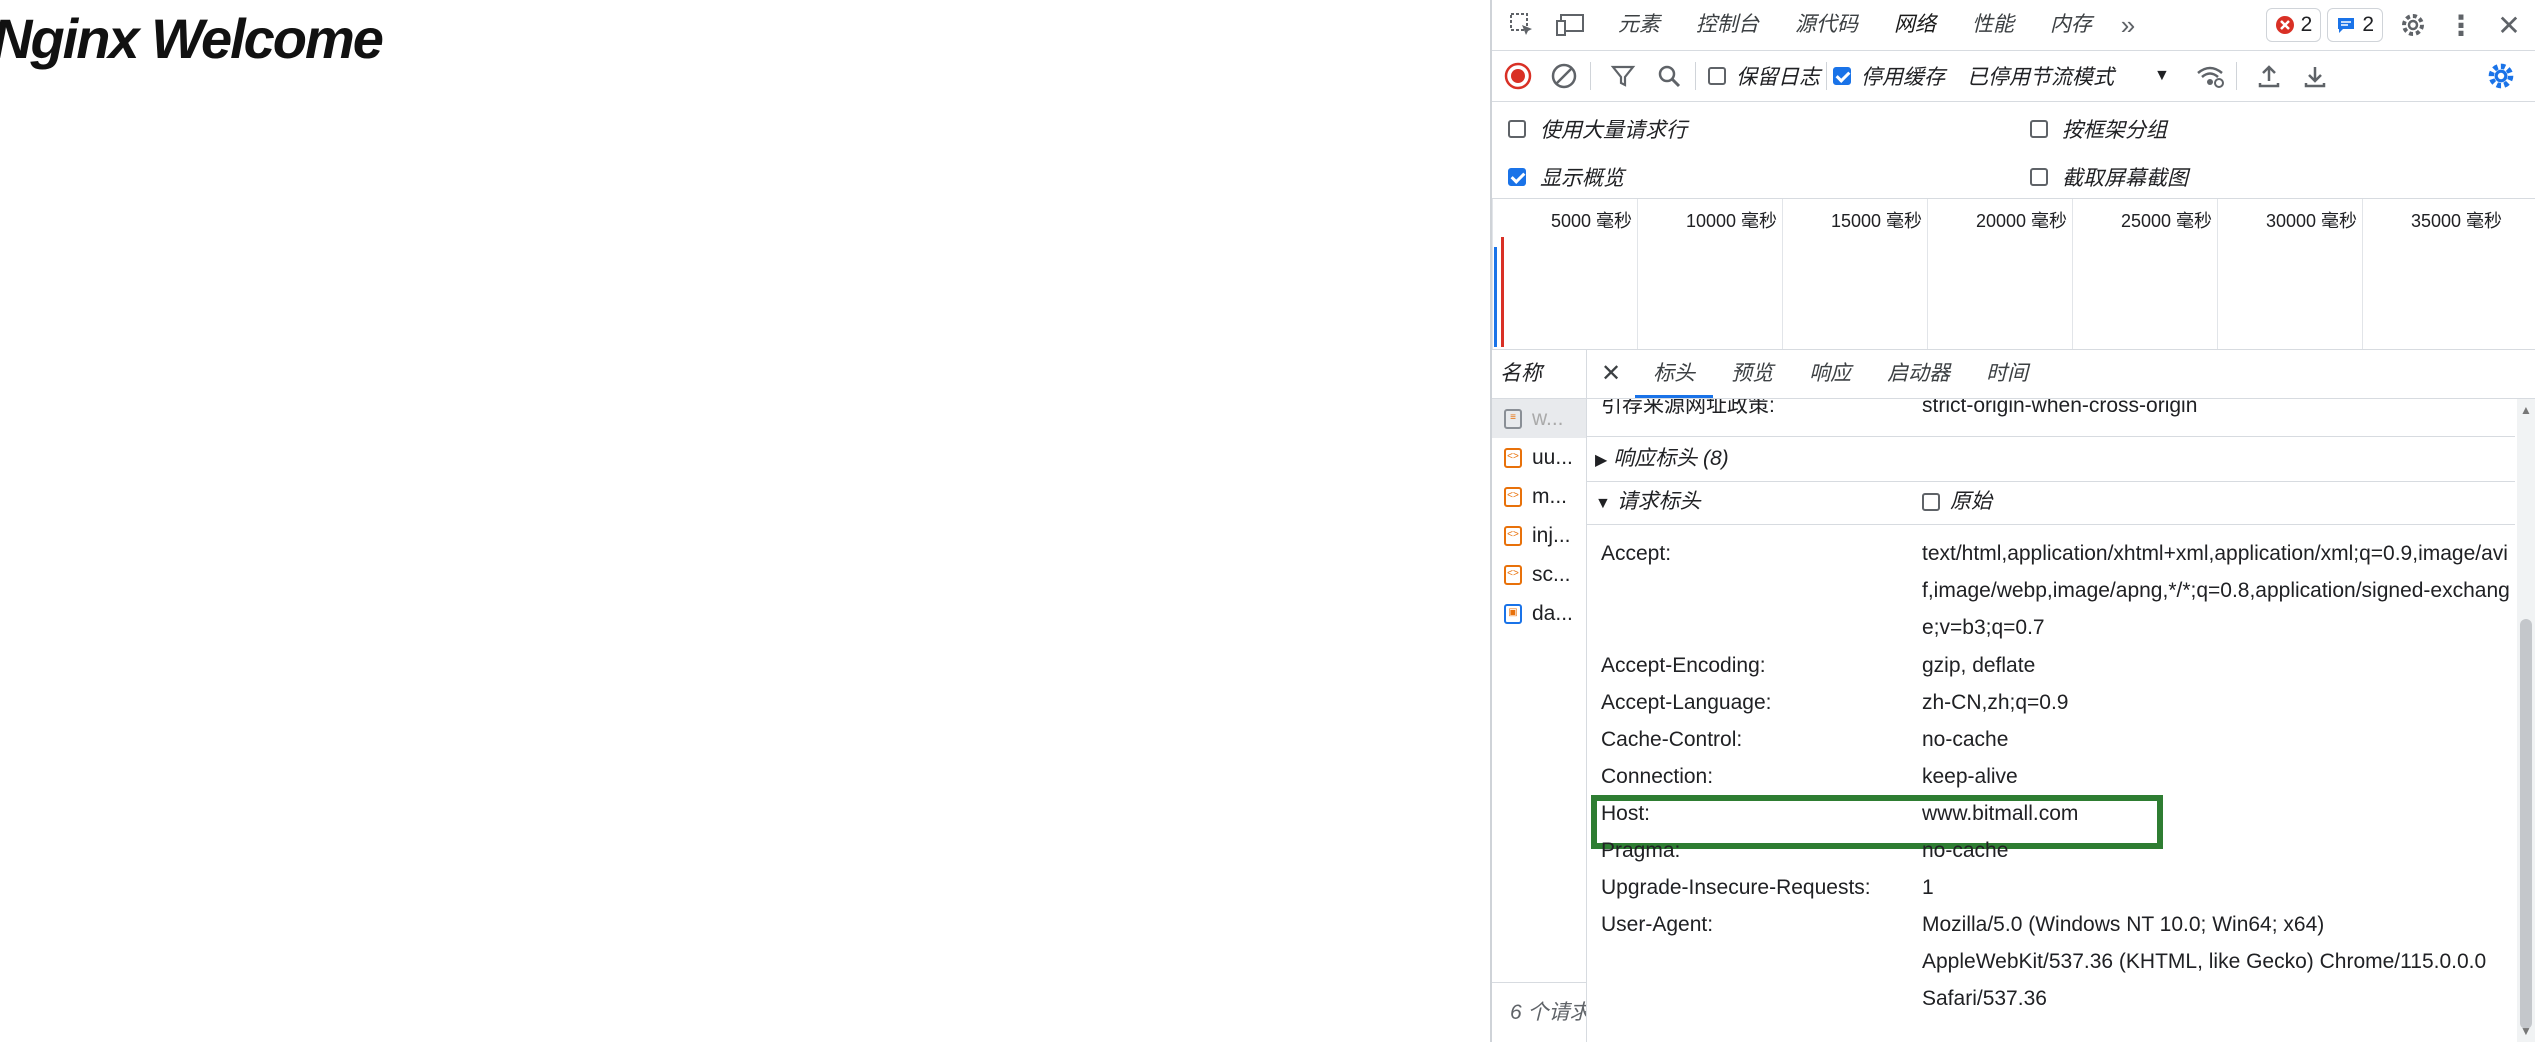  I want to click on names-header: 名称, so click(1539, 374).